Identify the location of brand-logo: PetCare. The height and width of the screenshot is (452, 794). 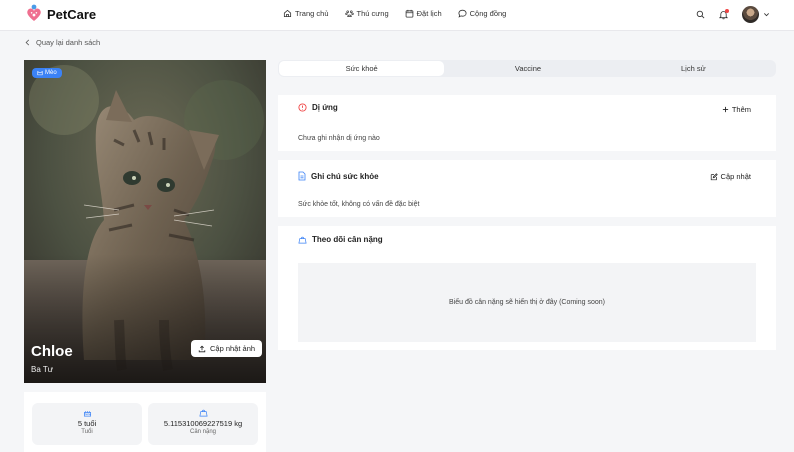
(60, 14).